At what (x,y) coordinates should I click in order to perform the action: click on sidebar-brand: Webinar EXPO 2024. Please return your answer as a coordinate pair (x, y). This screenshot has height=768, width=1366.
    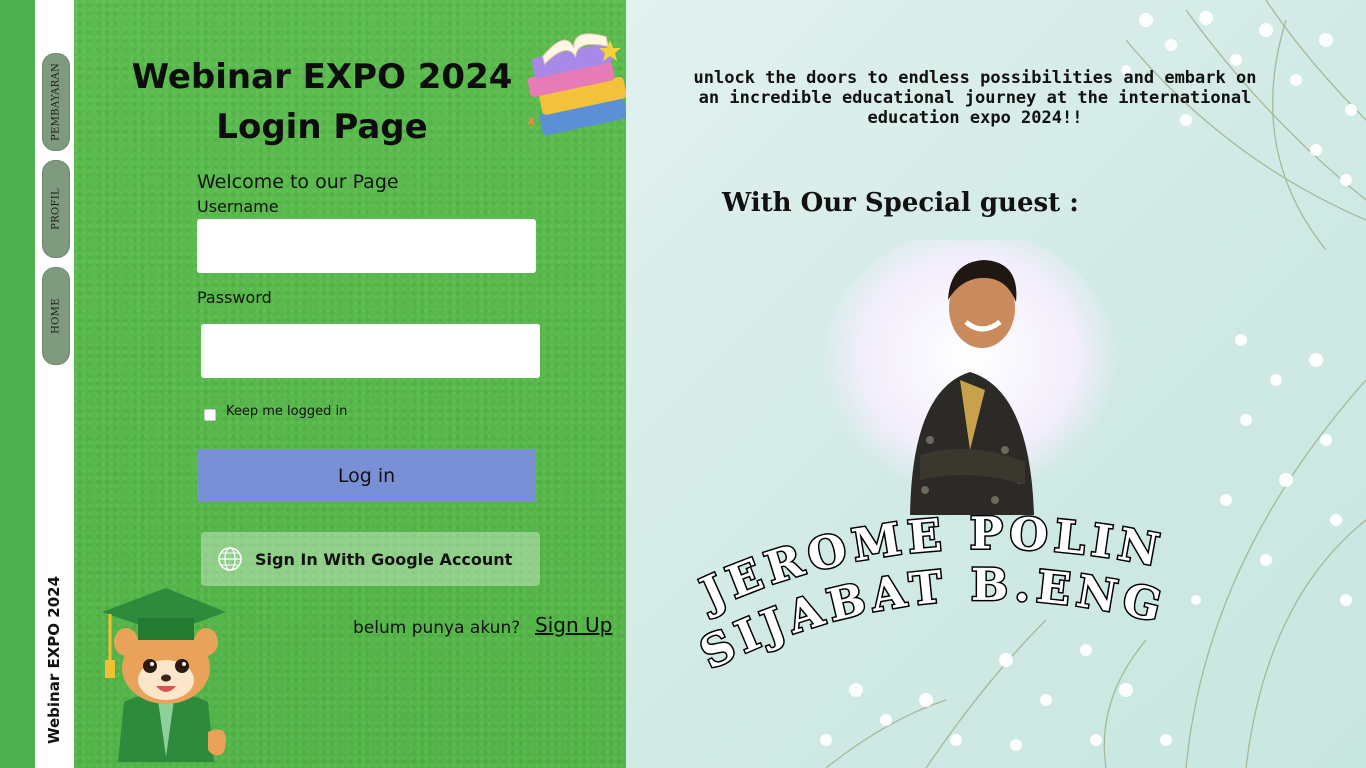
    Looking at the image, I should click on (54, 660).